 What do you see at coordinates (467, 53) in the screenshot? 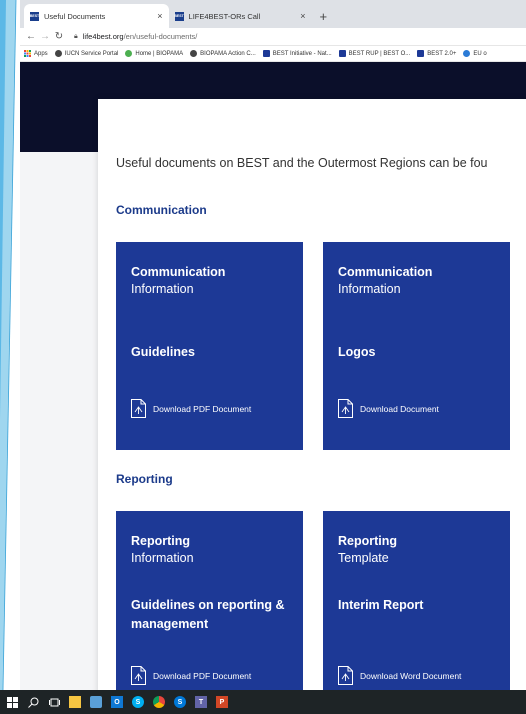
I see `edge-icon` at bounding box center [467, 53].